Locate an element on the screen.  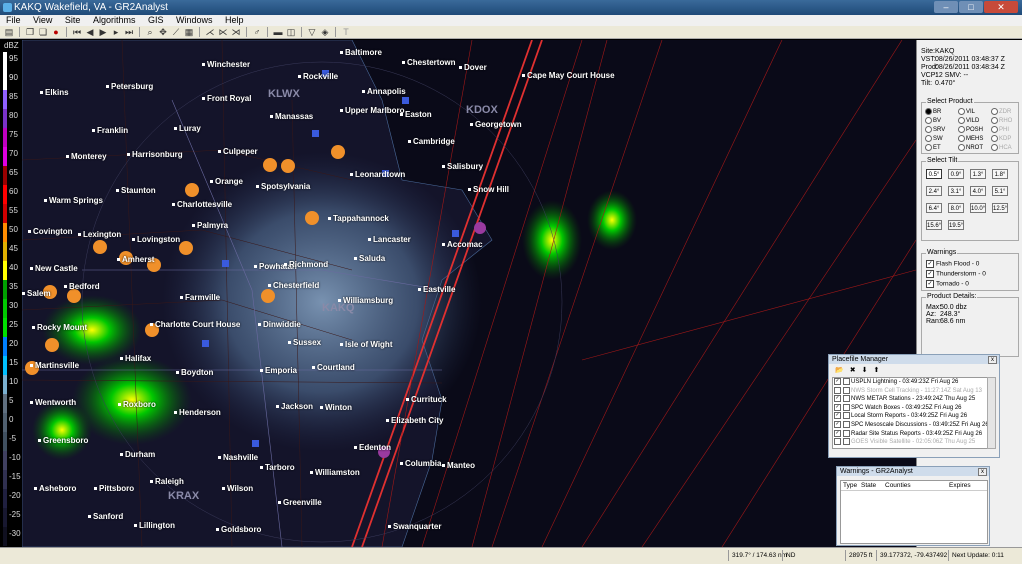
tilt-button: 5.1° is located at coordinates (1000, 191).